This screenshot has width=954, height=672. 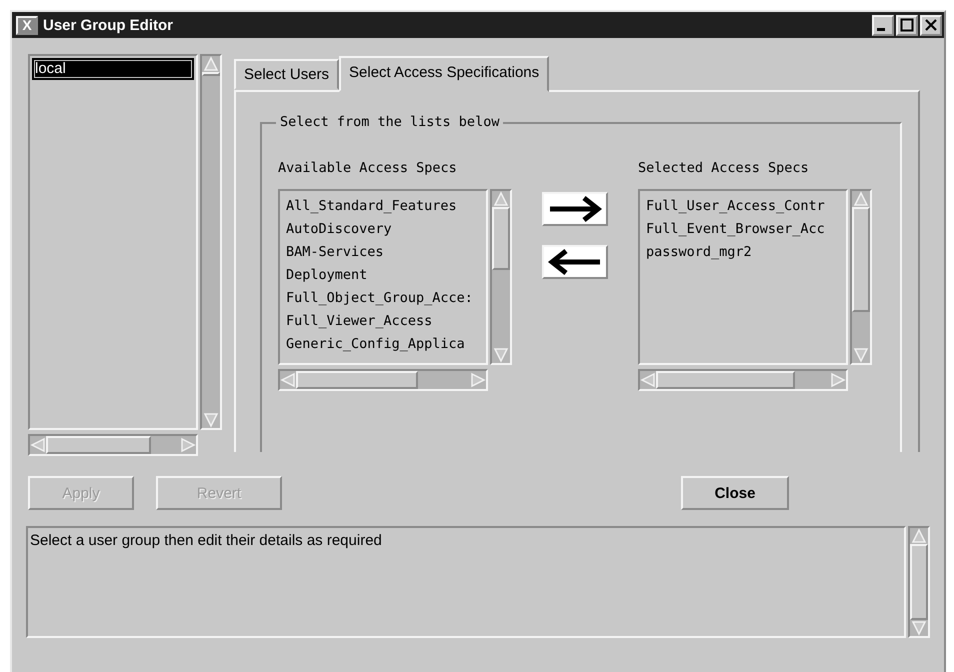 I want to click on add-button, so click(x=575, y=209).